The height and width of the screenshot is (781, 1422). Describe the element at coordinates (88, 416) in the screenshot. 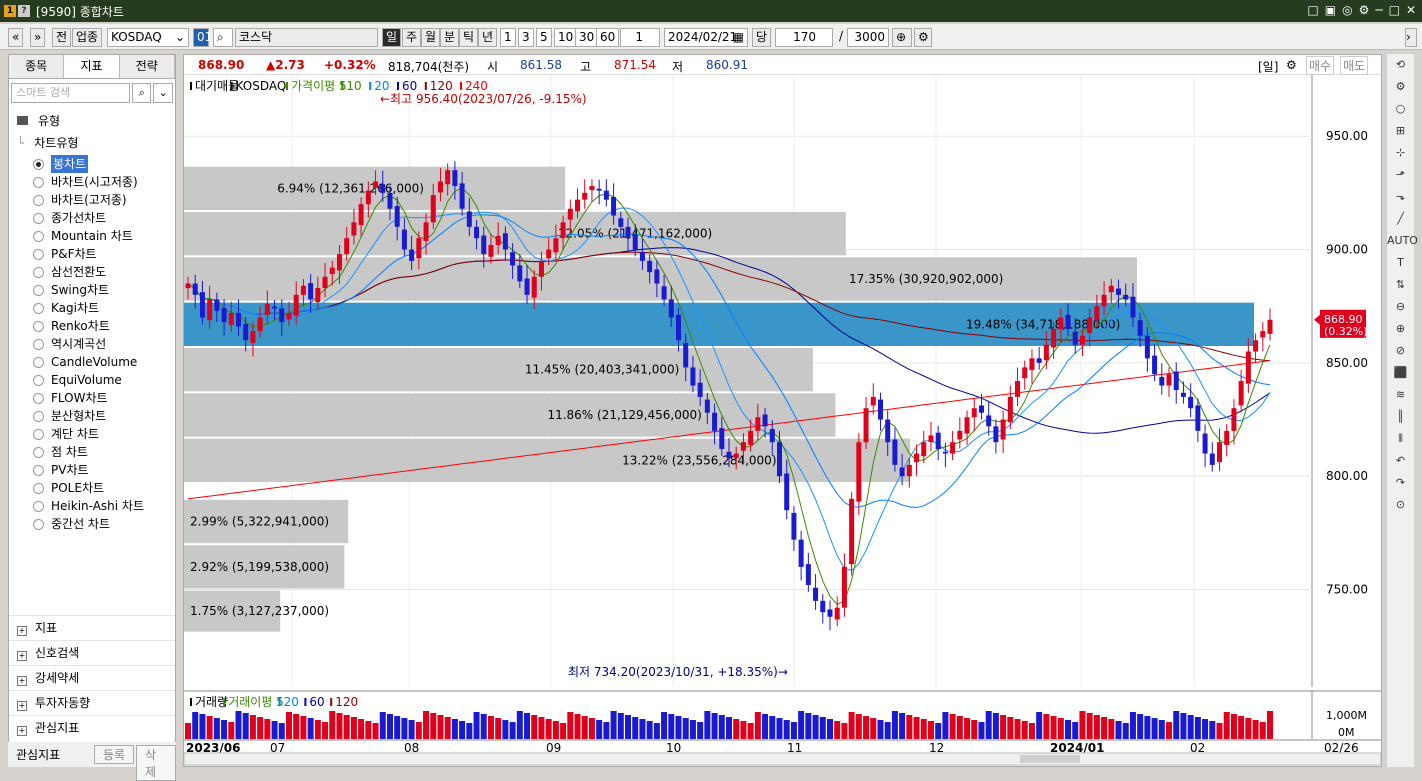

I see `chart-type-item: 분산형차트` at that location.